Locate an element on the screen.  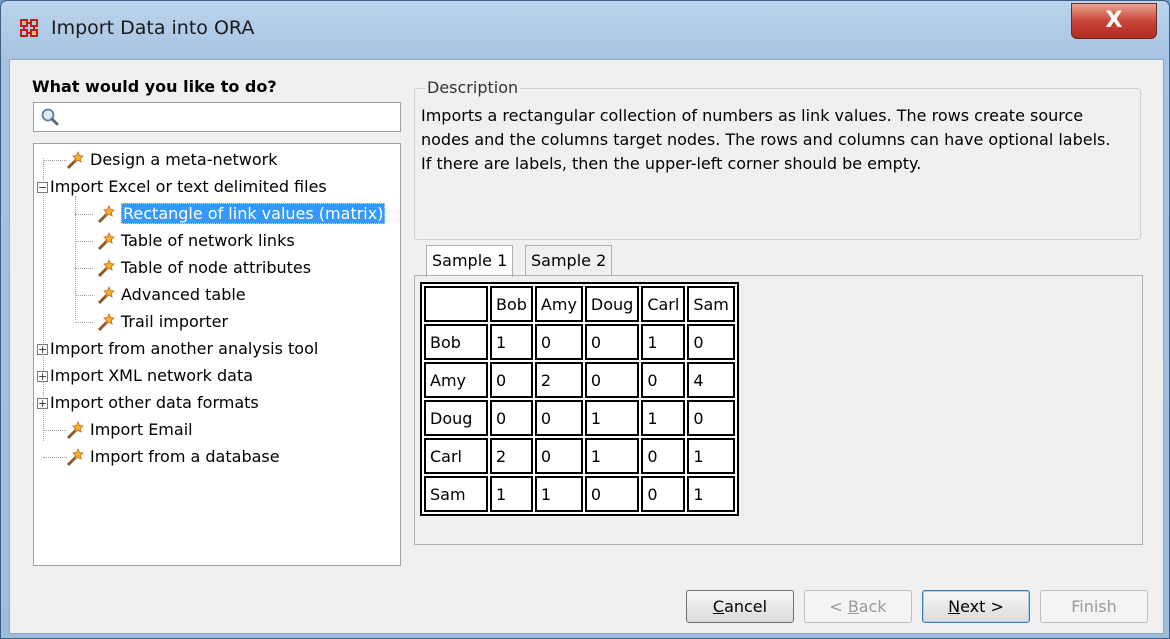
table-cell: Carl is located at coordinates (456, 456).